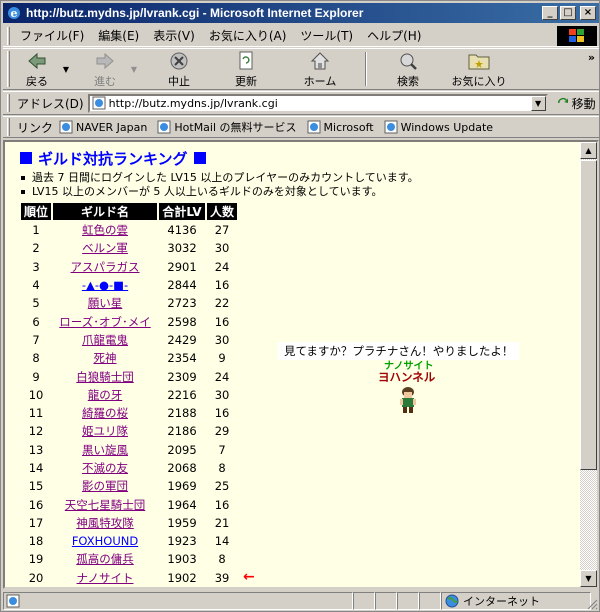  What do you see at coordinates (326, 35) in the screenshot?
I see `menu-tools: ツール(T)` at bounding box center [326, 35].